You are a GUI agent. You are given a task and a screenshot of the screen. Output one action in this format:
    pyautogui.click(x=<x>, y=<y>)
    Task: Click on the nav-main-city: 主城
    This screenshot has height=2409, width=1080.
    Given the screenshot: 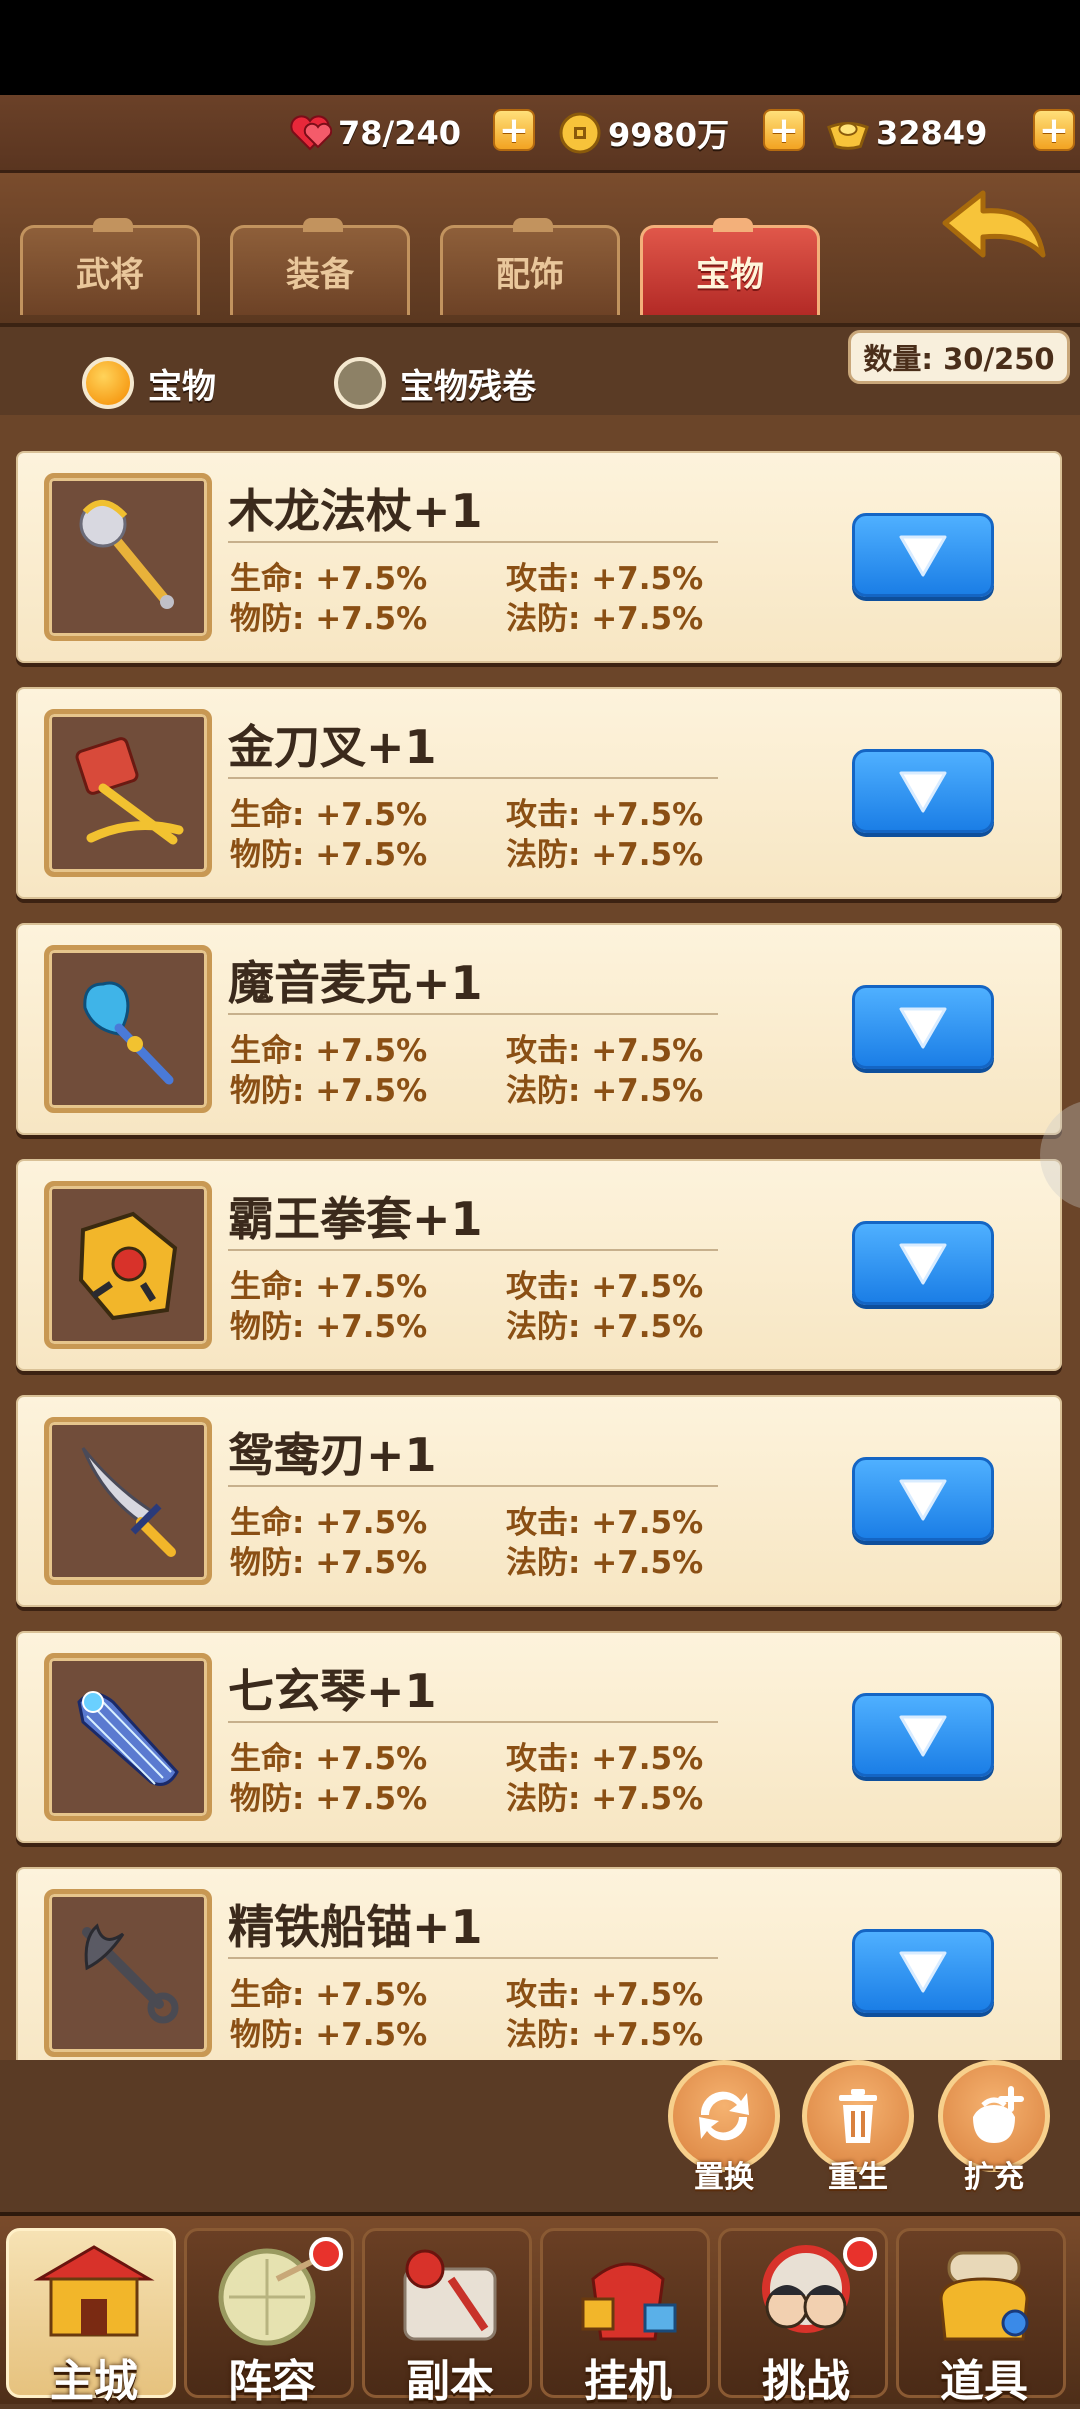 What is the action you would take?
    pyautogui.click(x=91, y=2317)
    